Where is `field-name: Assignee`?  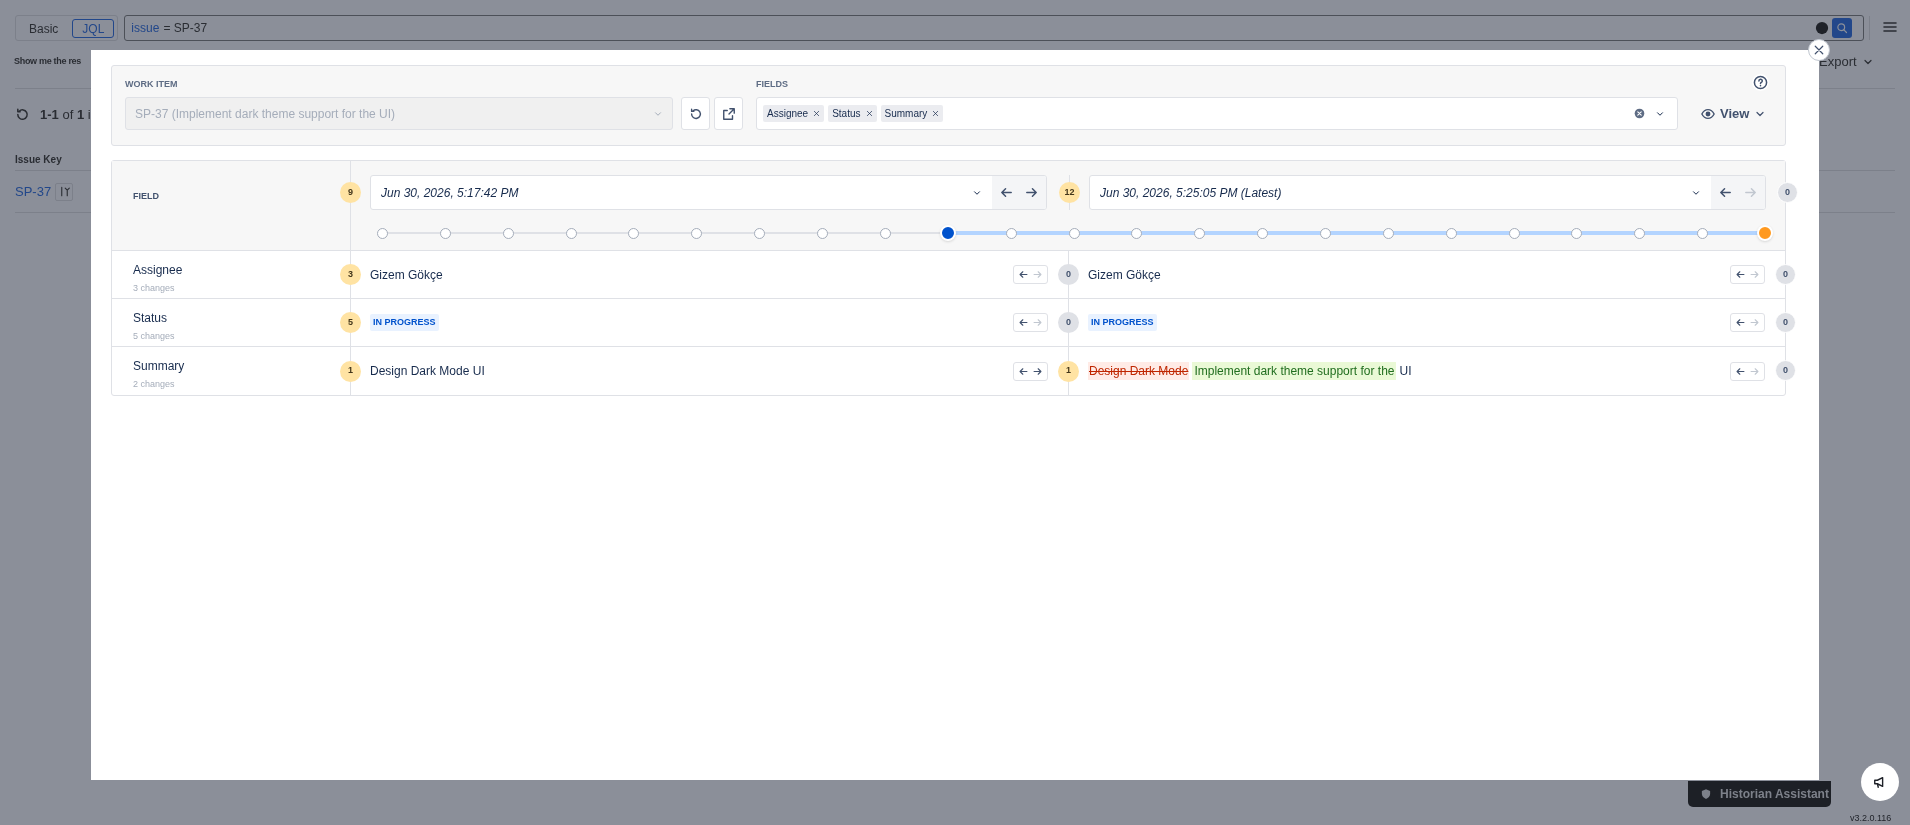 field-name: Assignee is located at coordinates (158, 270).